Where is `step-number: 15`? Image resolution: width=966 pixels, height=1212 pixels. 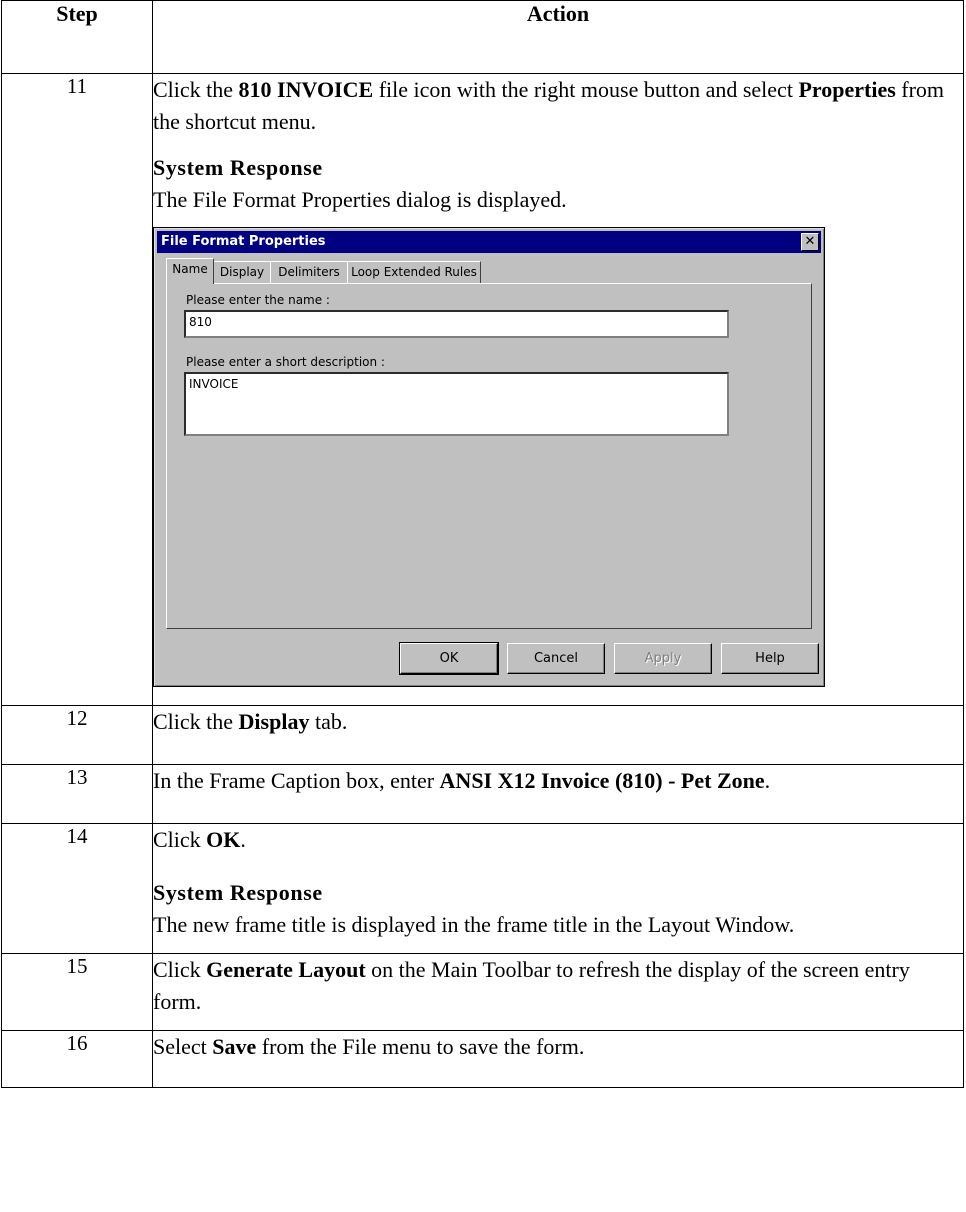
step-number: 15 is located at coordinates (77, 992).